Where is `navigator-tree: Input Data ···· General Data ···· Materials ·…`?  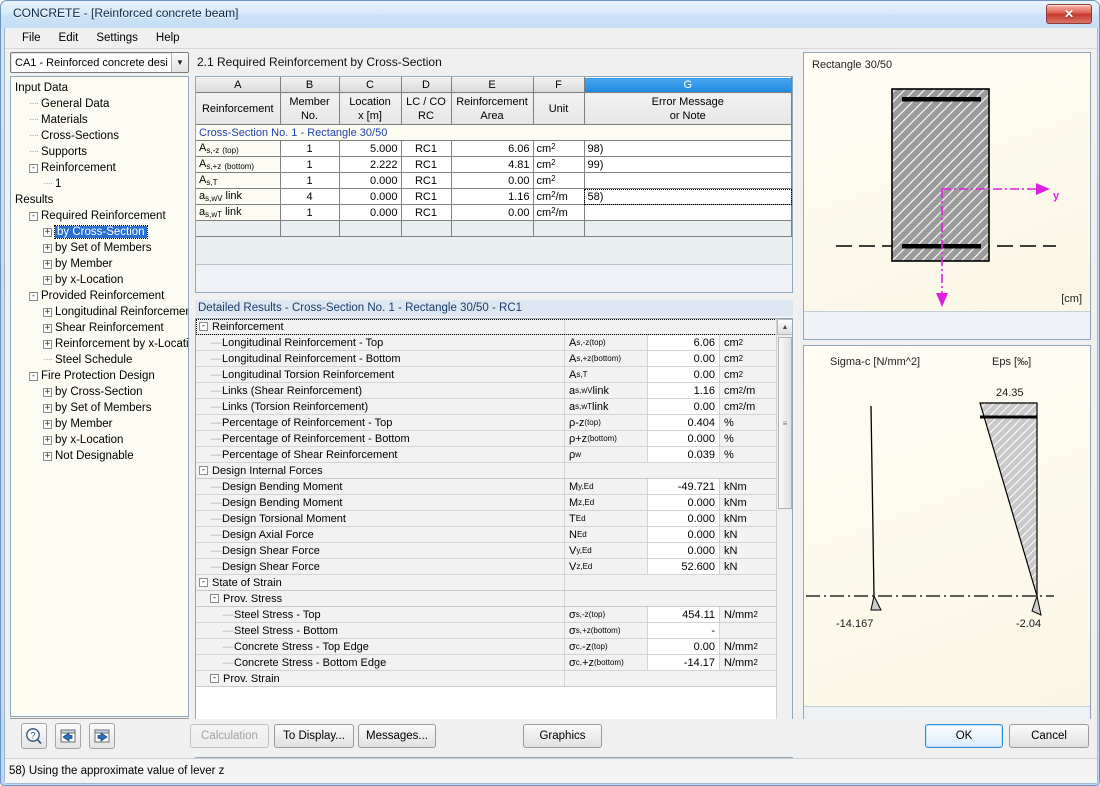
navigator-tree: Input Data ···· General Data ···· Materials ·… is located at coordinates (99, 396).